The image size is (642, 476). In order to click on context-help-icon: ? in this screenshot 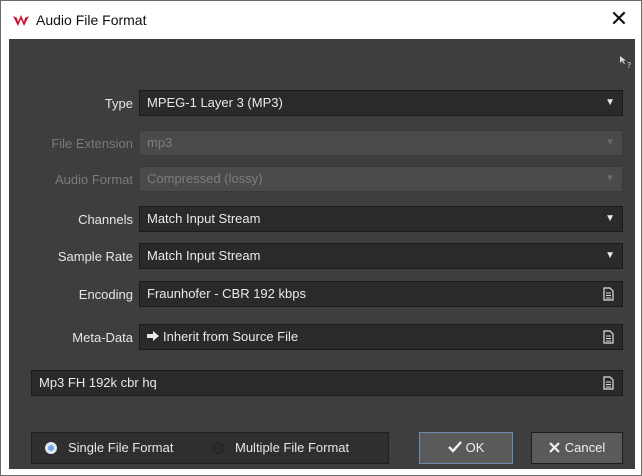, I will do `click(626, 62)`.